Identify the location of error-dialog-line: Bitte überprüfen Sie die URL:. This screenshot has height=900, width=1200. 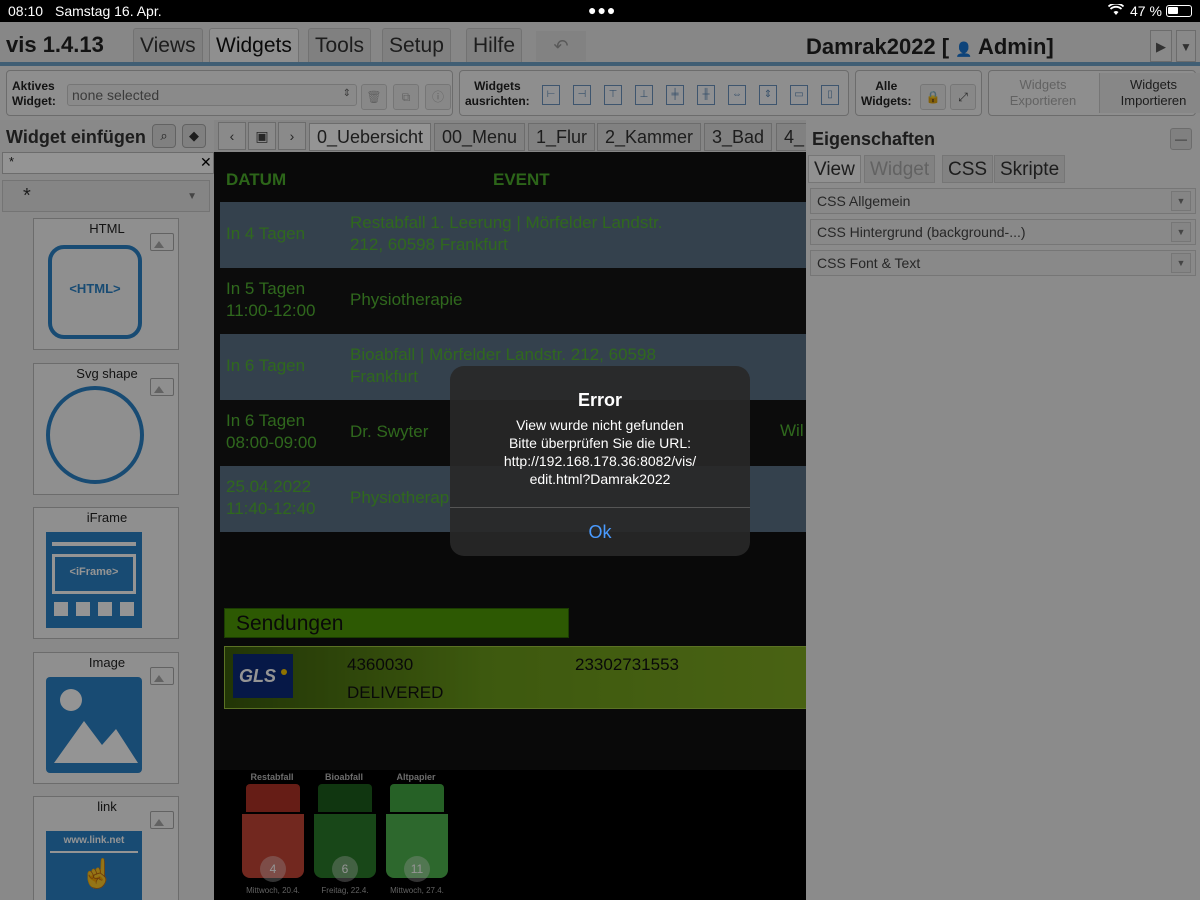
(600, 443).